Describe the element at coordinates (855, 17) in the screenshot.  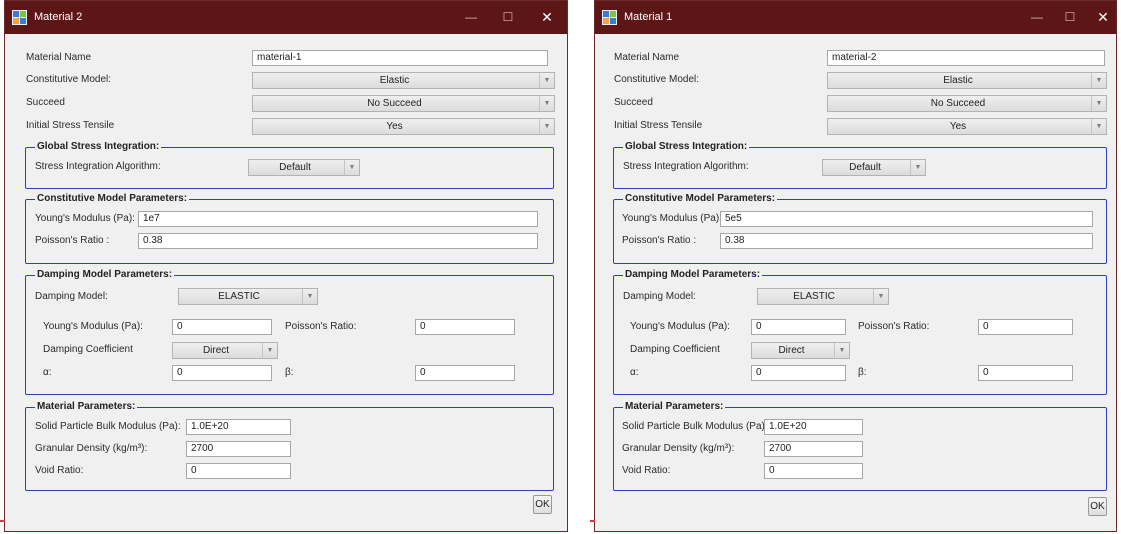
I see `title-bar: Material 1 — ☐ ✕` at that location.